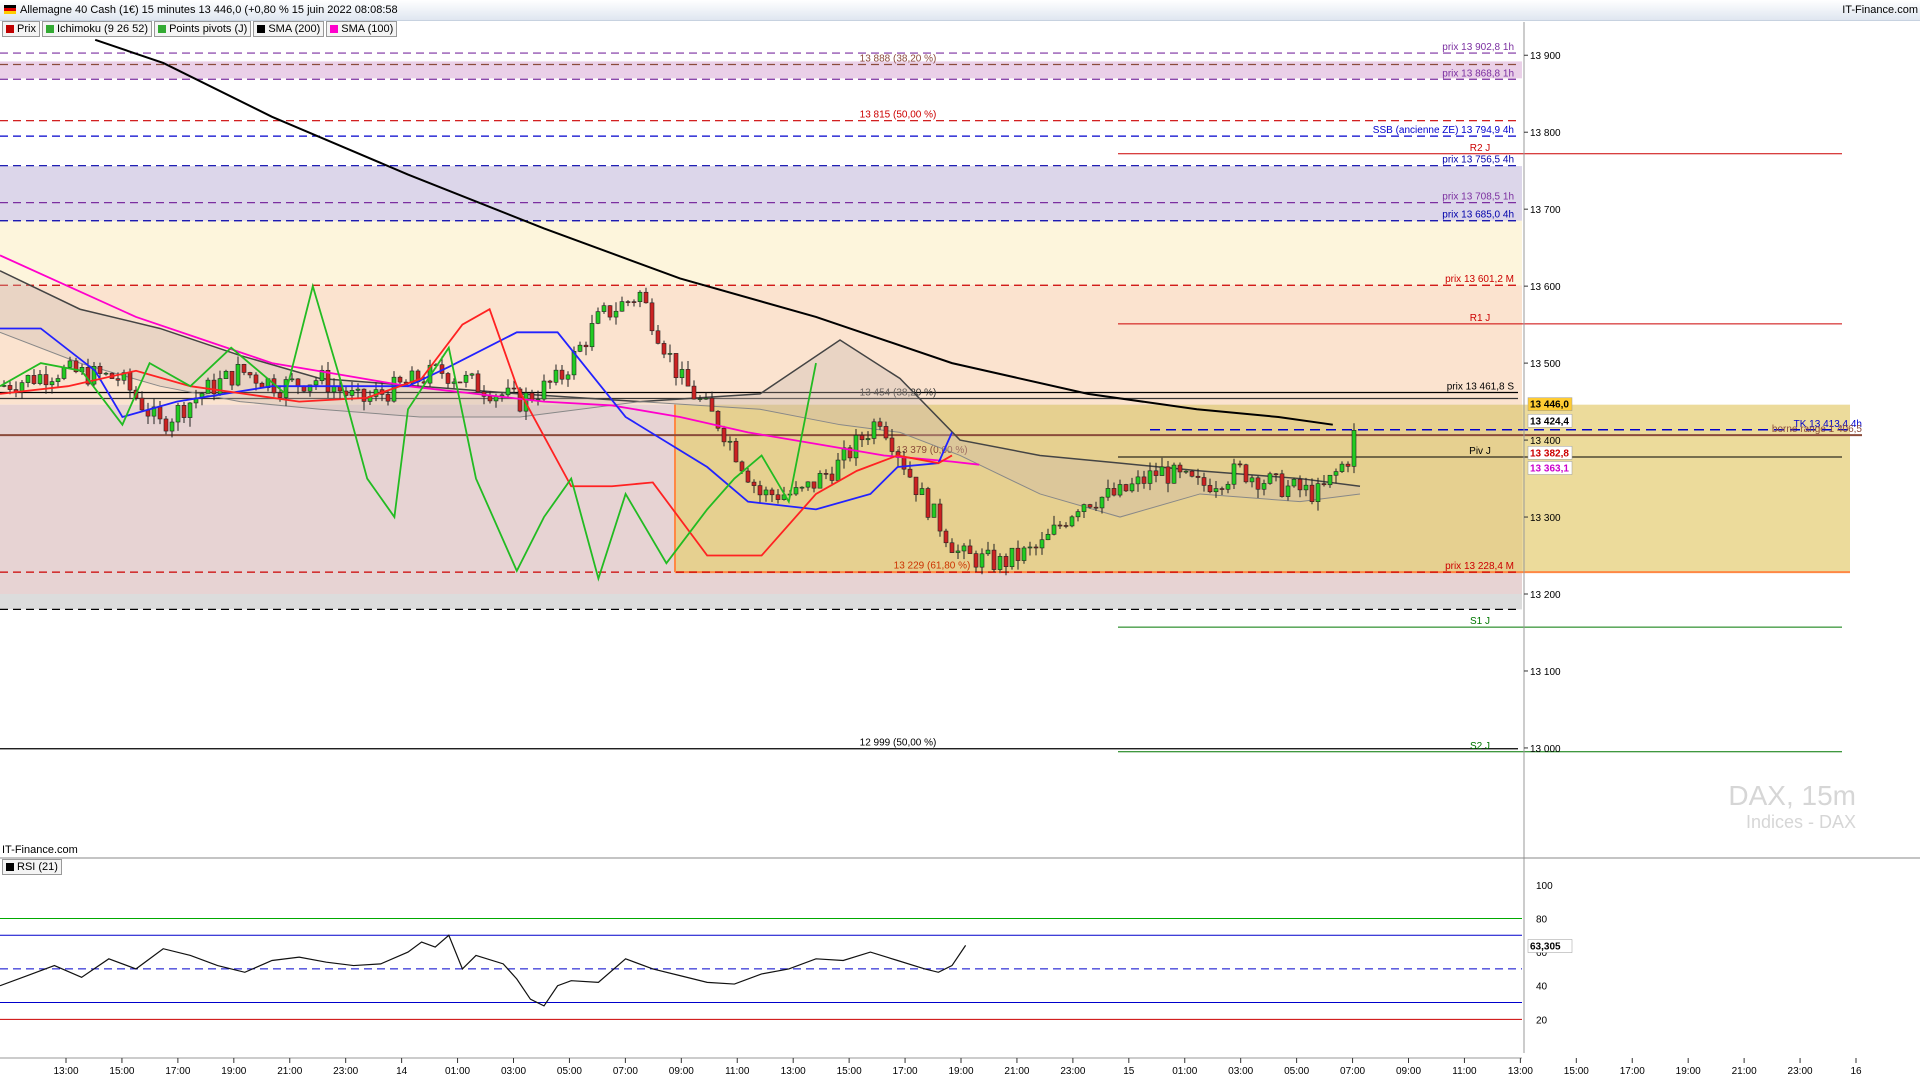  I want to click on source-label: IT-Finance.com, so click(40, 850).